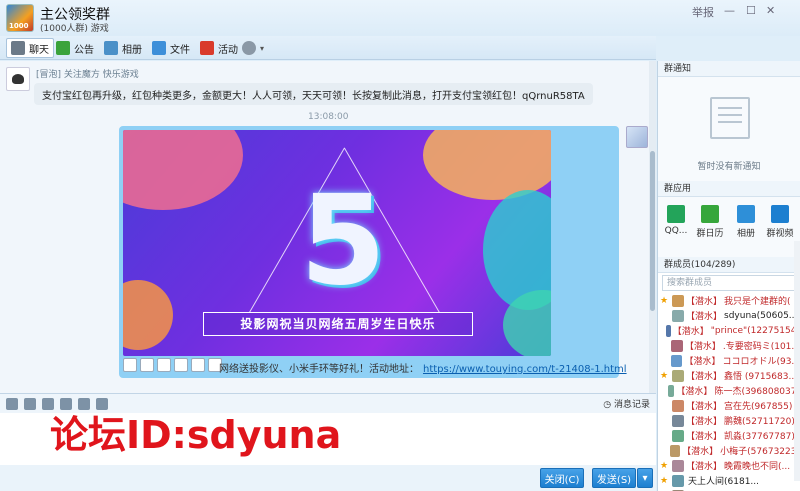 The height and width of the screenshot is (491, 800). What do you see at coordinates (729, 283) in the screenshot?
I see `member-search-input: 搜索群成员` at bounding box center [729, 283].